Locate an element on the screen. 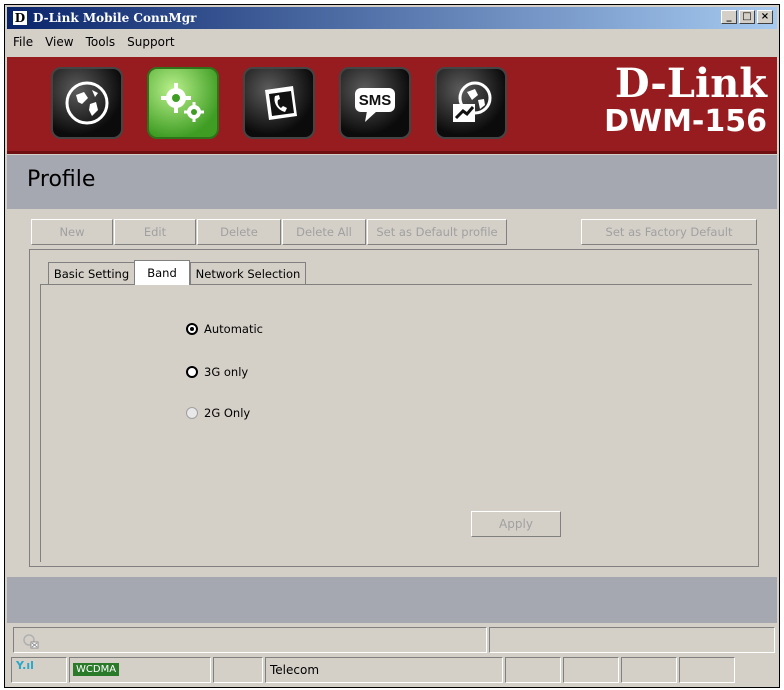  radio-3g-only: 3G only is located at coordinates (217, 372).